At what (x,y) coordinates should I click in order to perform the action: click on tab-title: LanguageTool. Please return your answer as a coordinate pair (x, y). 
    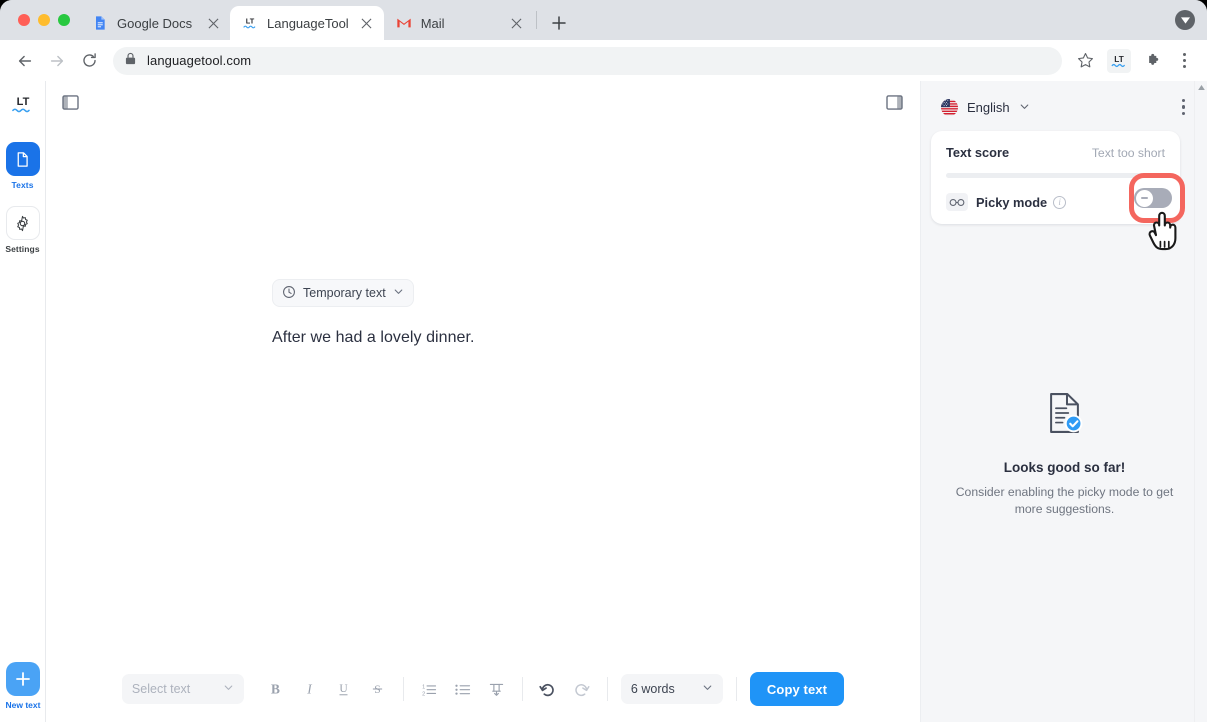
    Looking at the image, I should click on (308, 23).